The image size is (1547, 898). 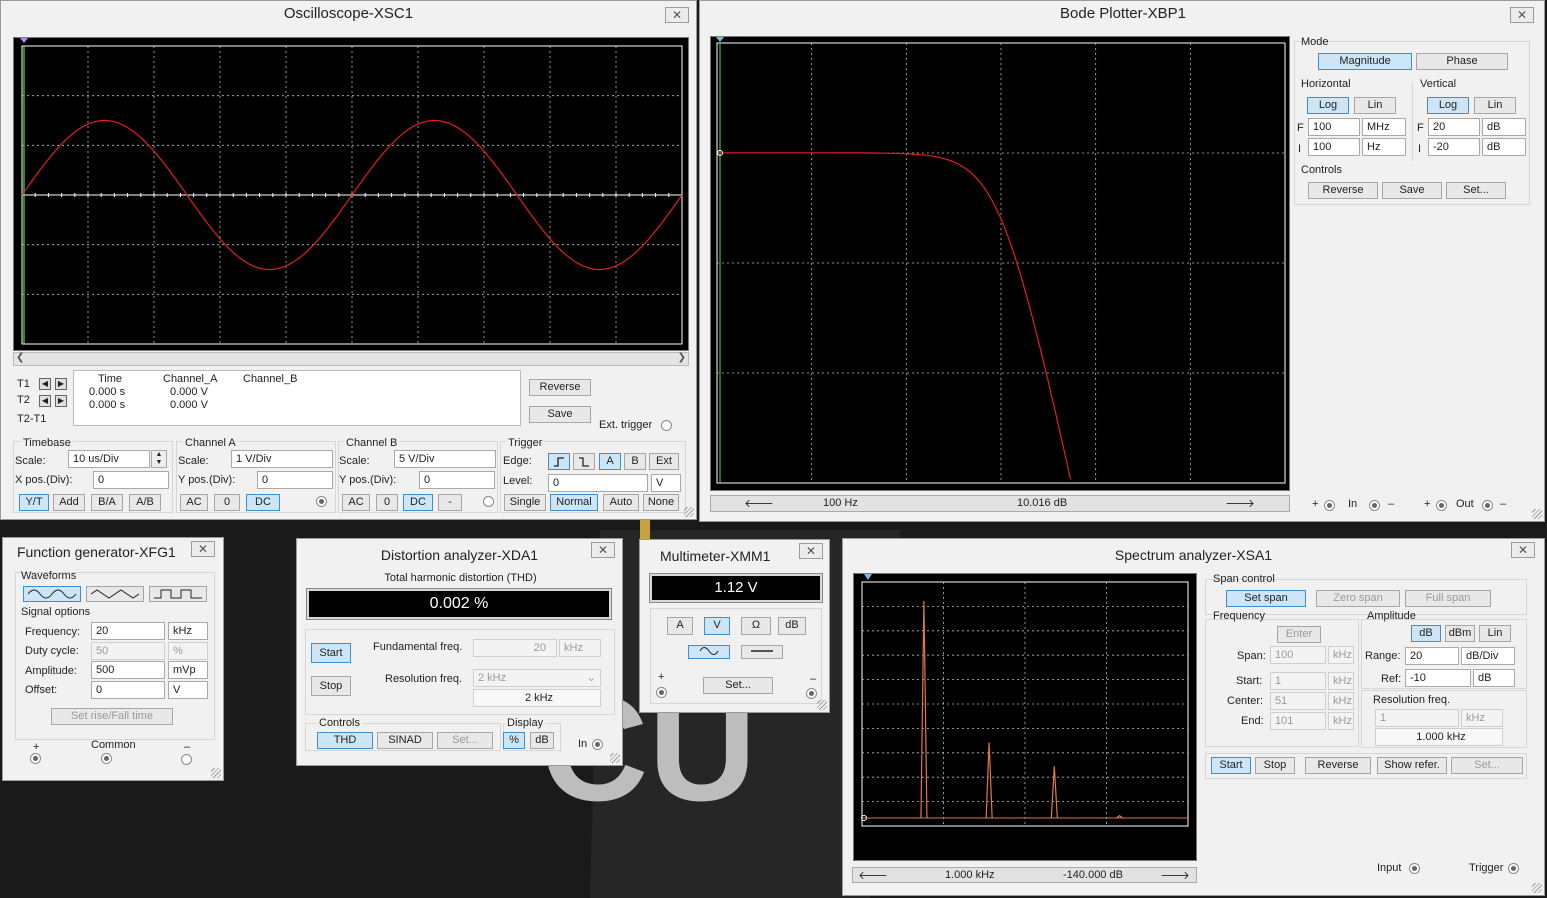 What do you see at coordinates (1454, 147) in the screenshot?
I see `vertical-i-input: -20` at bounding box center [1454, 147].